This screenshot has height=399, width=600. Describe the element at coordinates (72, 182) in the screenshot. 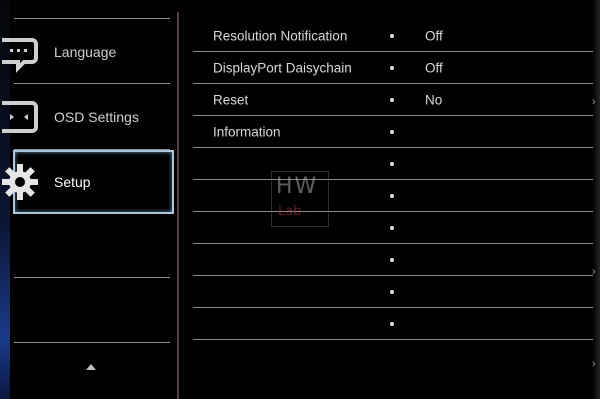

I see `sidebar-item-label: Setup` at that location.